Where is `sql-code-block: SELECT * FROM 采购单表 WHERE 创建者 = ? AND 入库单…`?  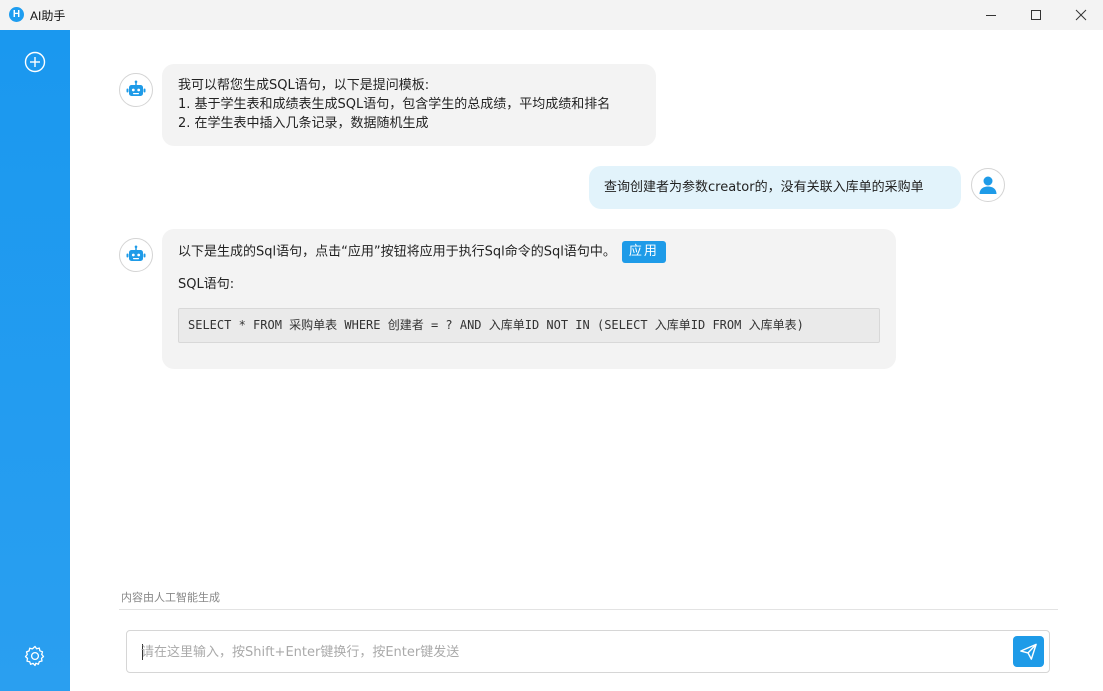 sql-code-block: SELECT * FROM 采购单表 WHERE 创建者 = ? AND 入库单… is located at coordinates (529, 325).